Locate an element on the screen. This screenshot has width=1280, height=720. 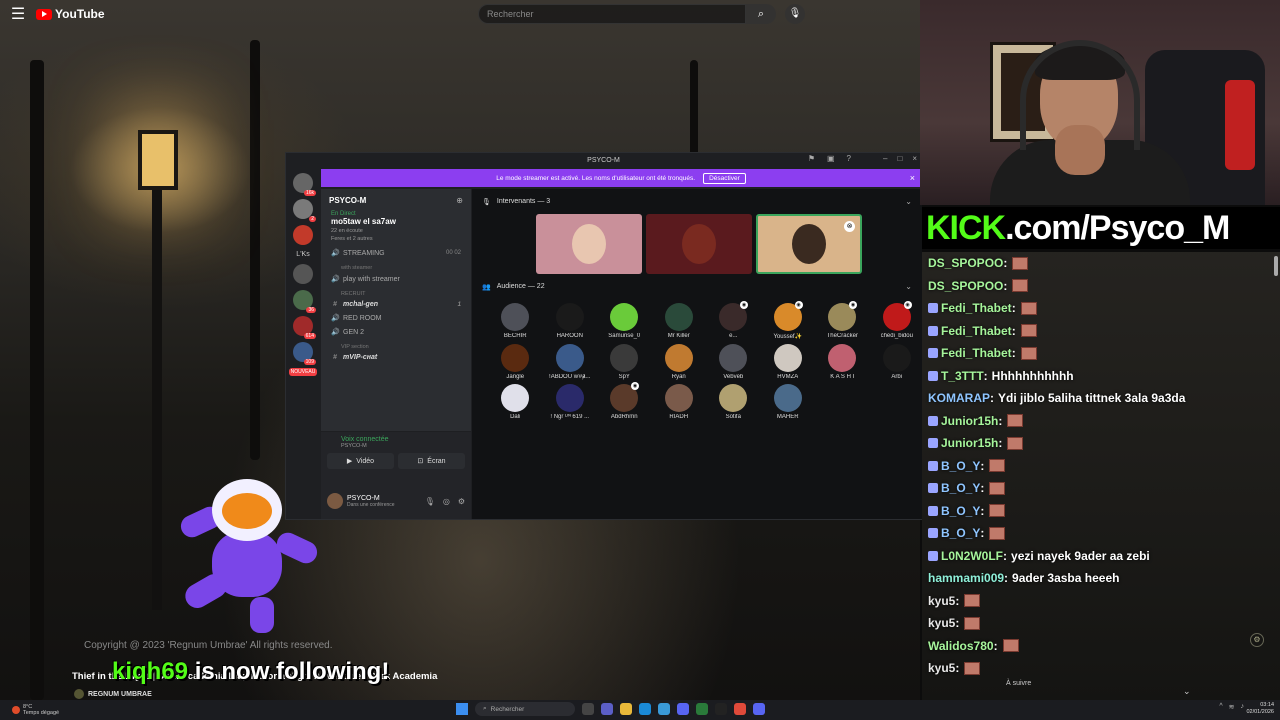
weather-widget: 8°C Temps dégagé is located at coordinates (29, 710).